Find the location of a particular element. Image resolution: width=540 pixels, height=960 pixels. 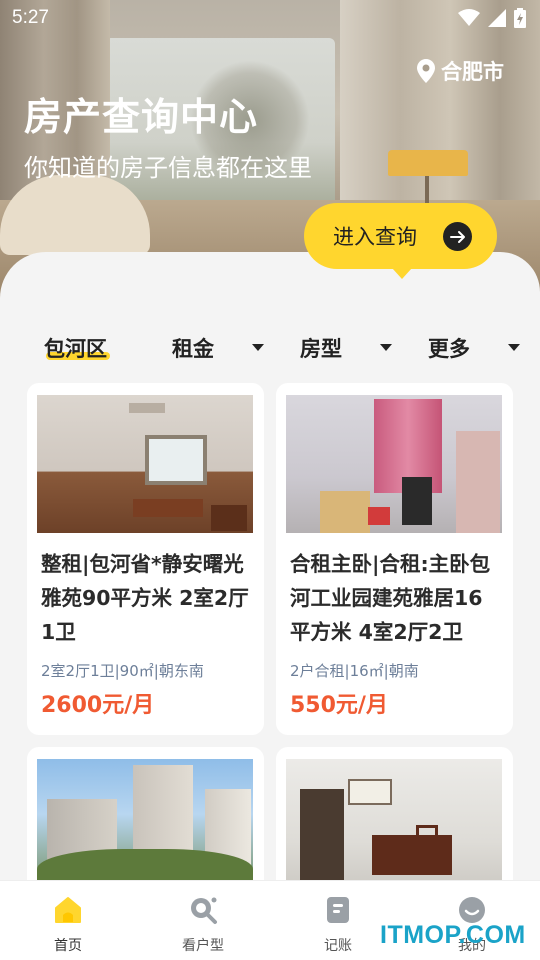

enter-query-label: 进入查询 is located at coordinates (375, 237).